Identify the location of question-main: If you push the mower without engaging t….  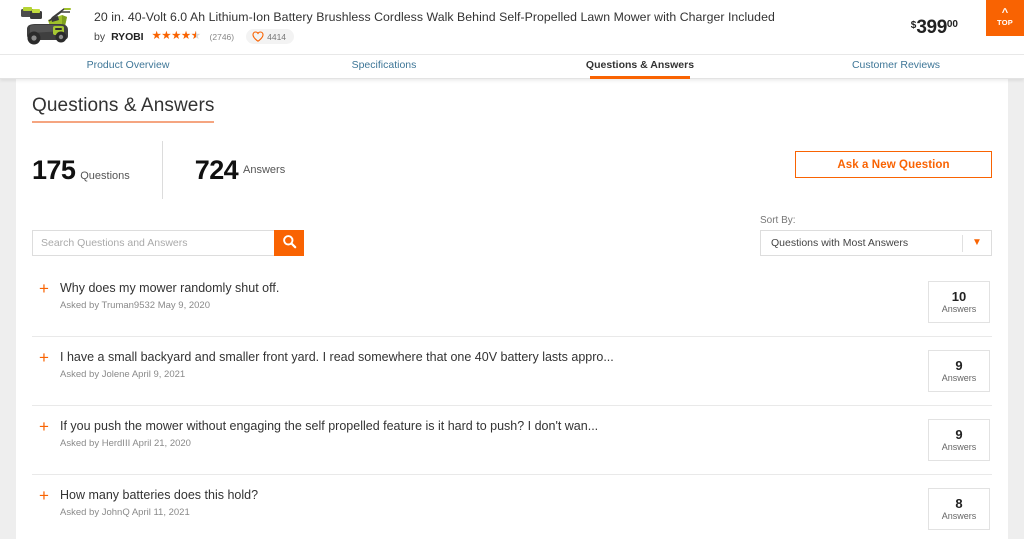
(494, 434).